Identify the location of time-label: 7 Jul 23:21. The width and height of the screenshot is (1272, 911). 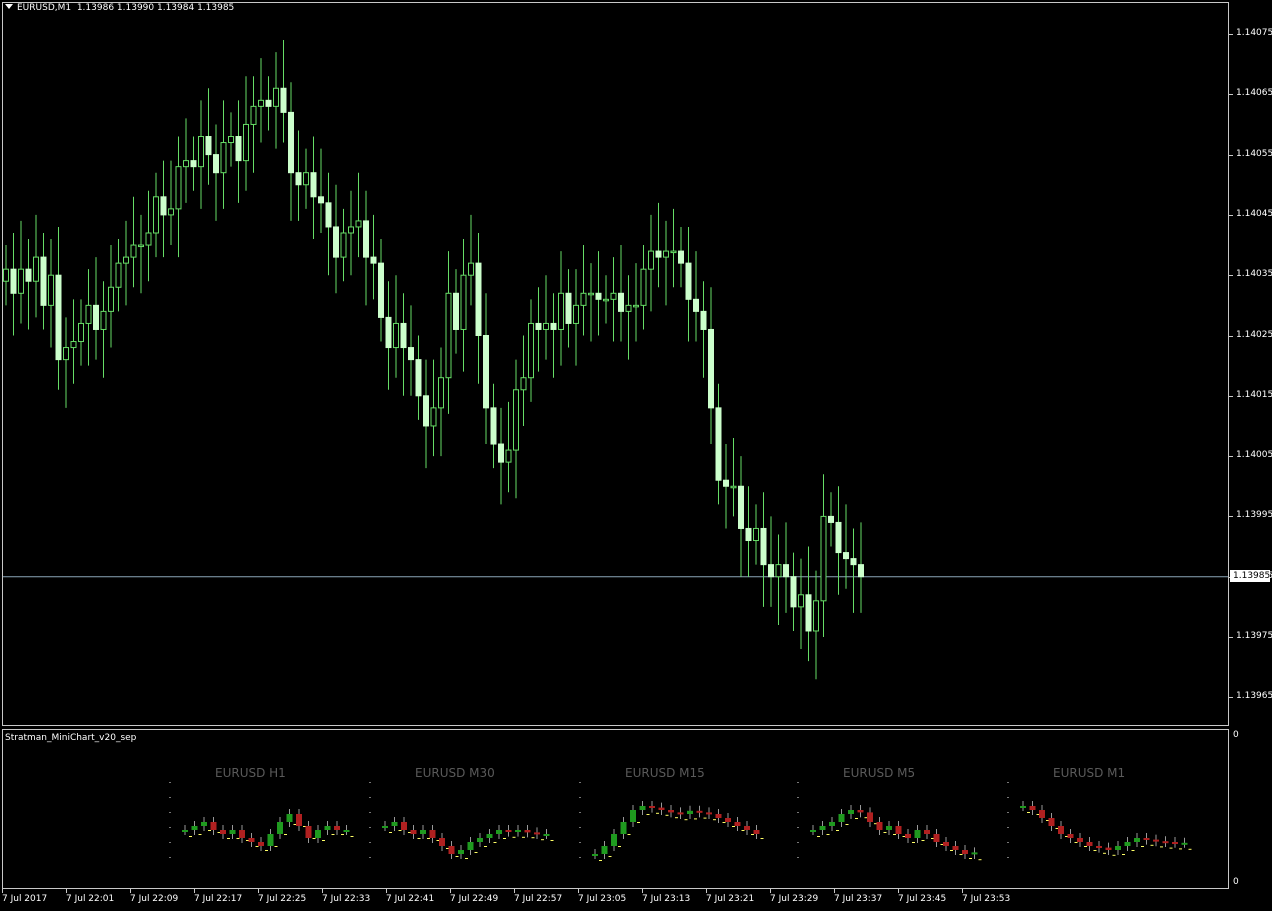
(730, 899).